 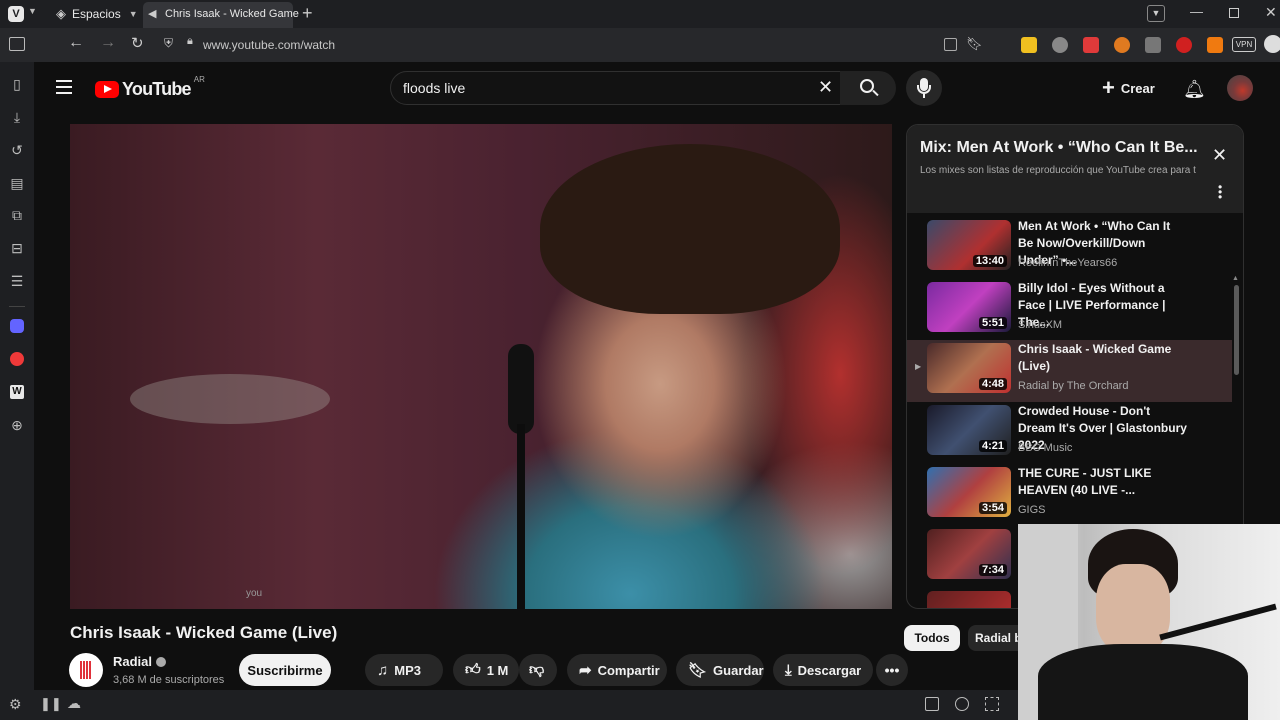 I want to click on panel-toggle-icon, so click(x=17, y=44).